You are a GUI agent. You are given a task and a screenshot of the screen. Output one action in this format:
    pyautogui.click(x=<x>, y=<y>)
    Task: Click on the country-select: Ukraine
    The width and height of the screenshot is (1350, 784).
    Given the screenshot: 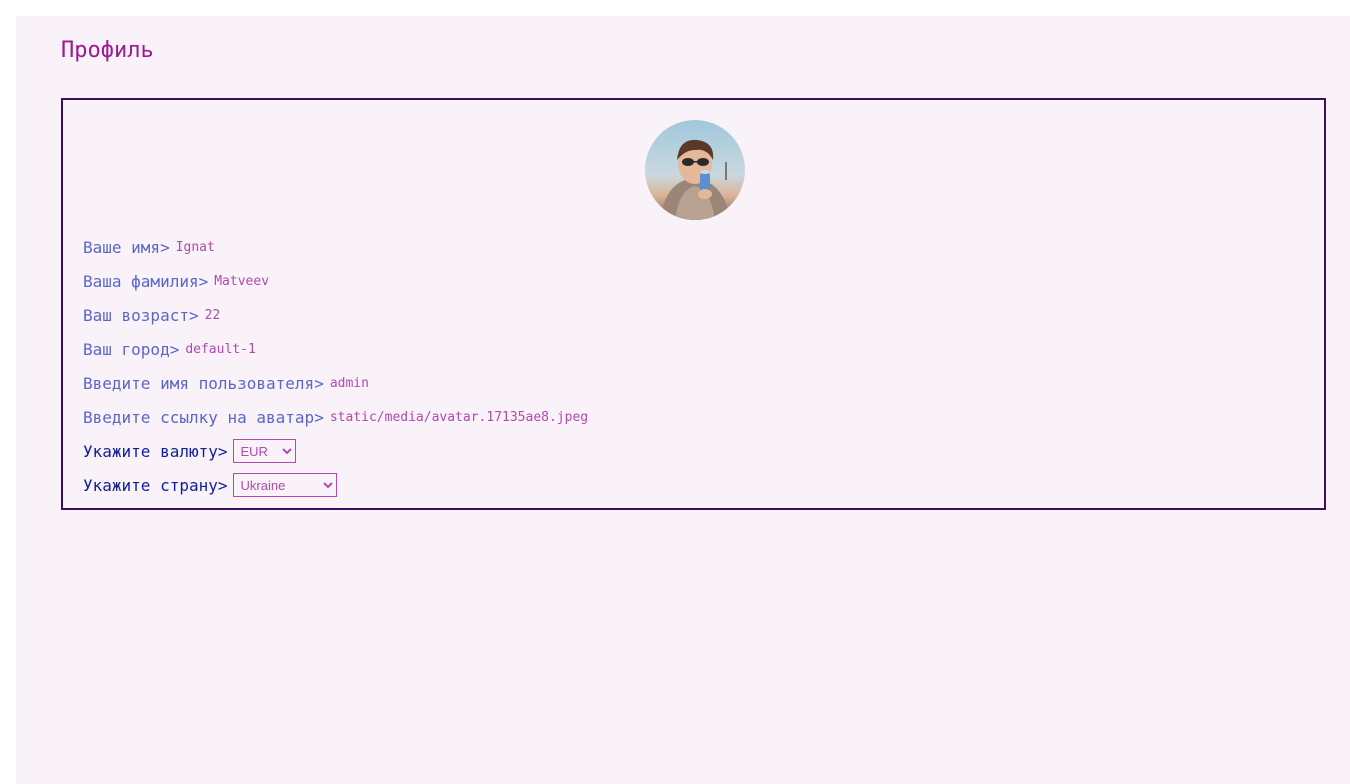 What is the action you would take?
    pyautogui.click(x=284, y=485)
    